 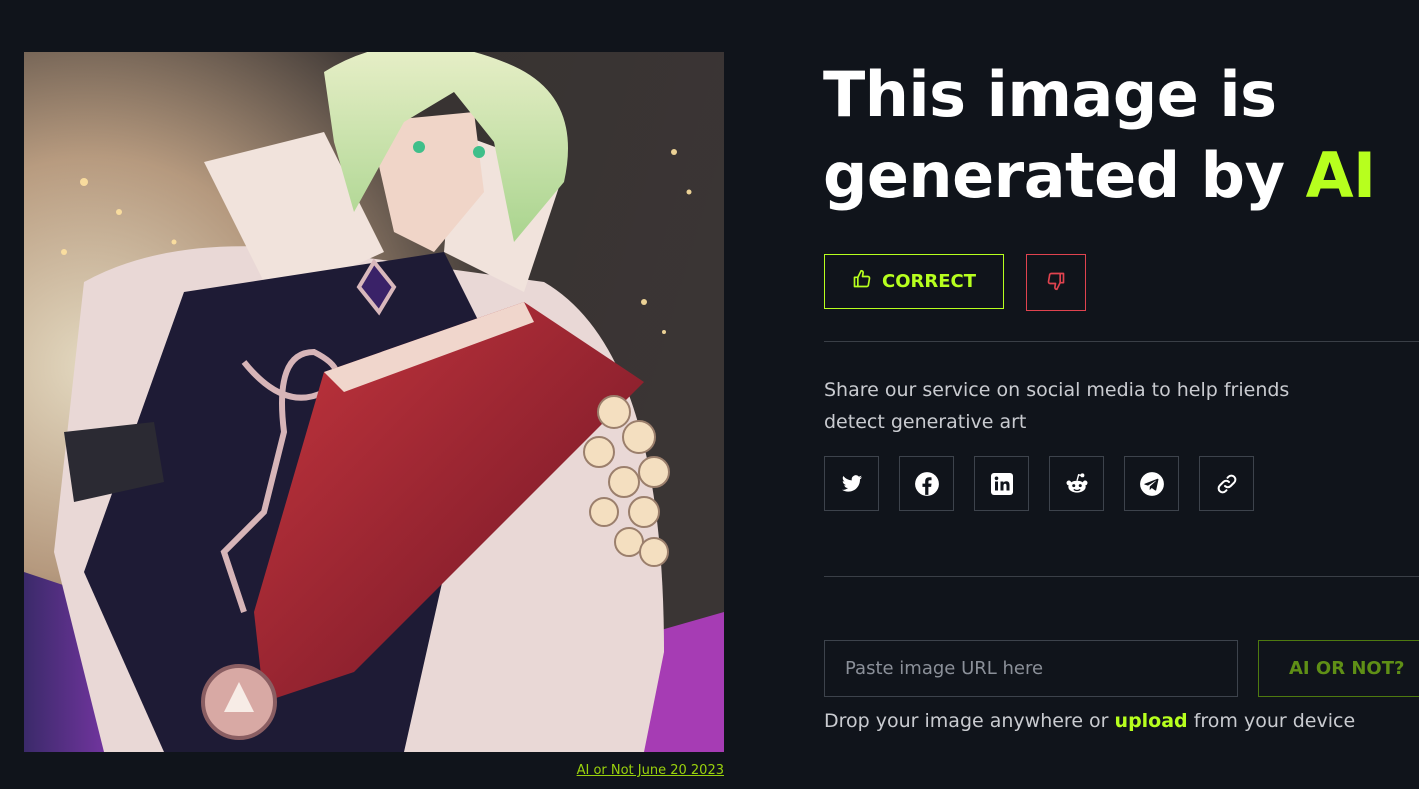 I want to click on drop-text-prefix: Drop your image anywhere or, so click(x=966, y=721).